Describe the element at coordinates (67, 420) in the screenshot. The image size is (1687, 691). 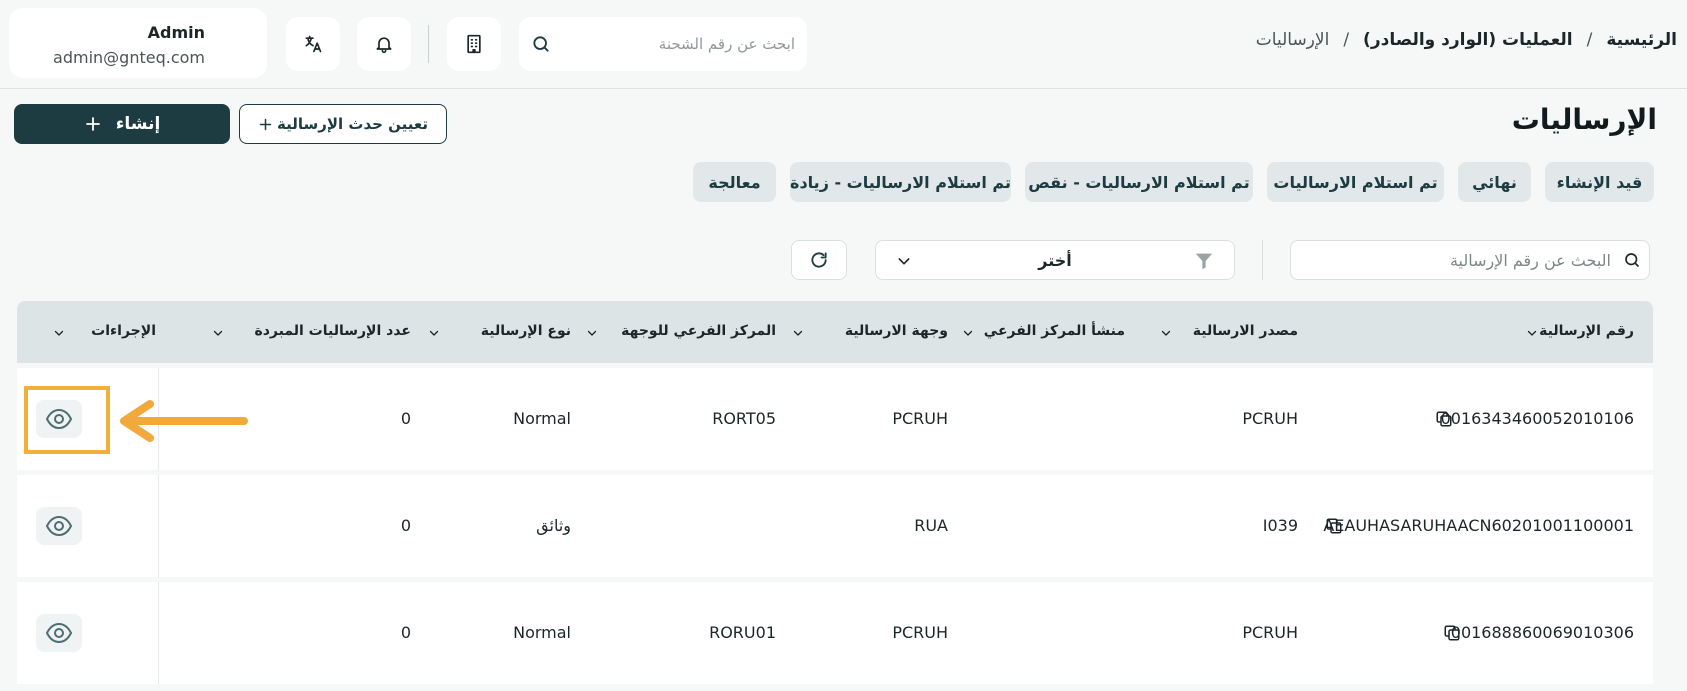
I see `annotation-highlight-box` at that location.